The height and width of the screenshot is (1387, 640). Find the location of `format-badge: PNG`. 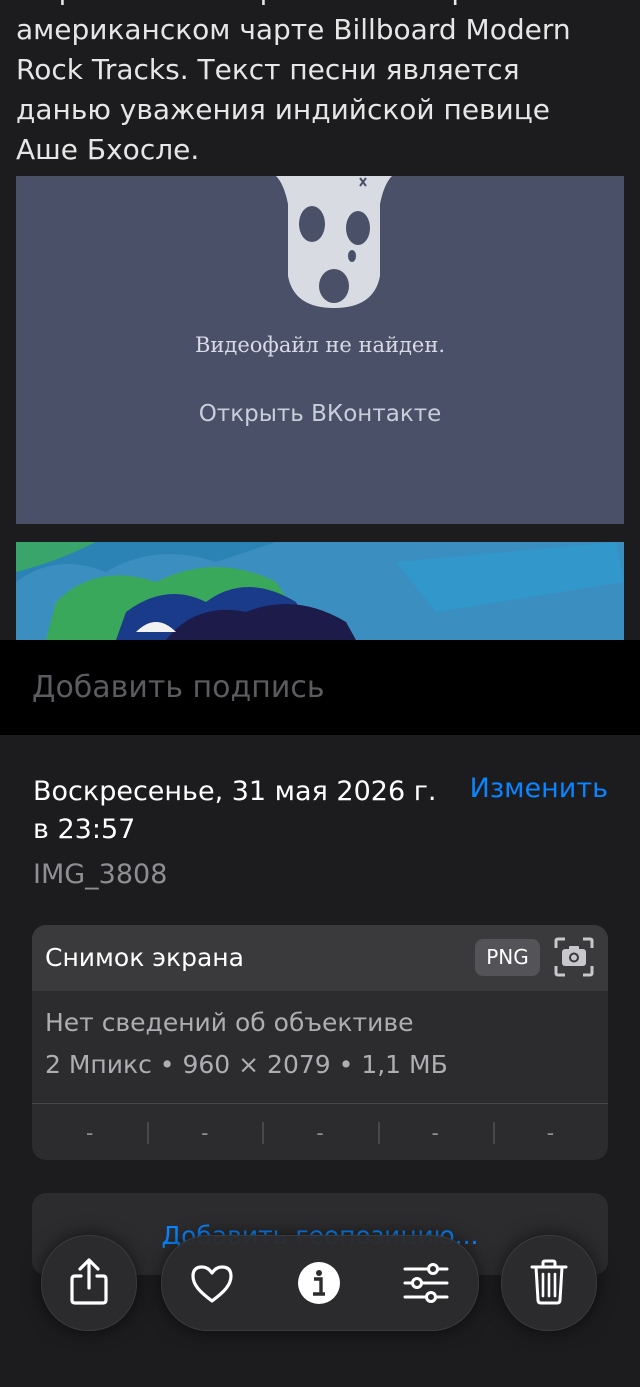

format-badge: PNG is located at coordinates (507, 957).